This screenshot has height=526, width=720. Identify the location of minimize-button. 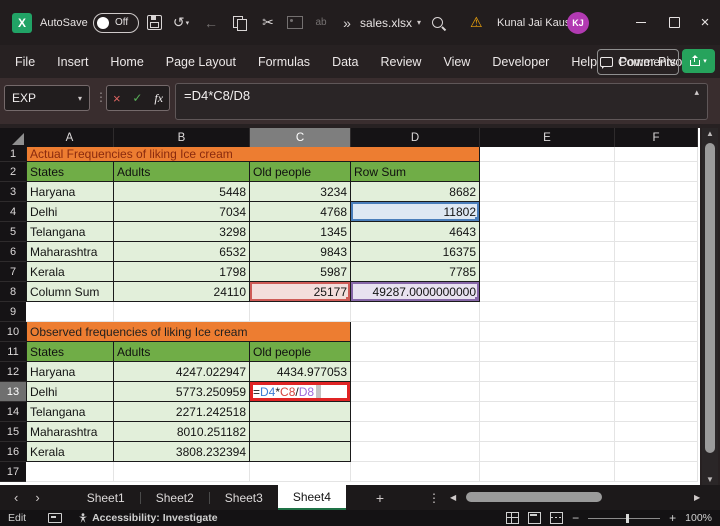
(641, 22).